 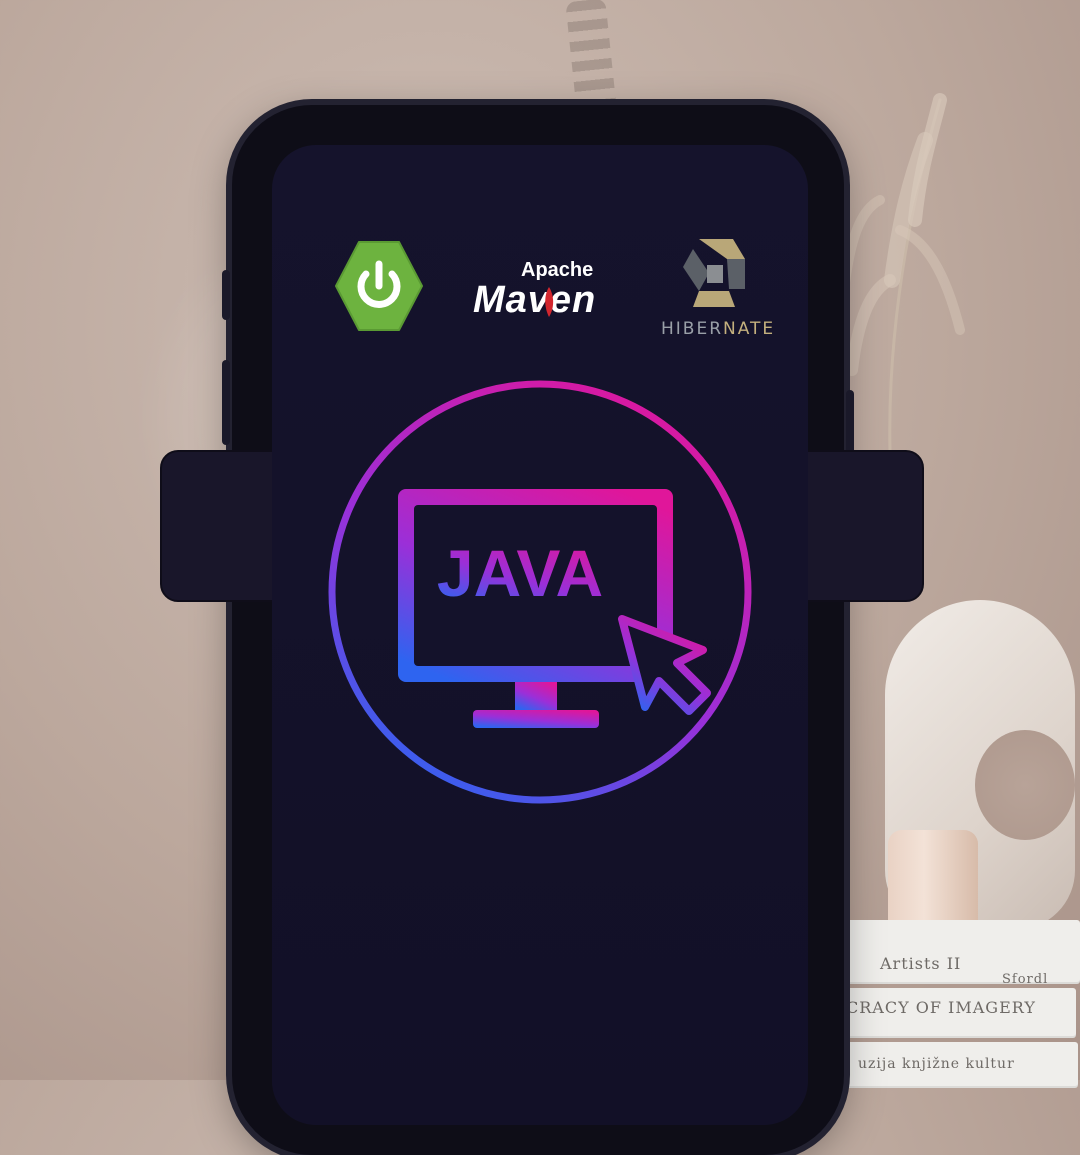 I want to click on book-1: Artists II Sfordl, so click(x=960, y=953).